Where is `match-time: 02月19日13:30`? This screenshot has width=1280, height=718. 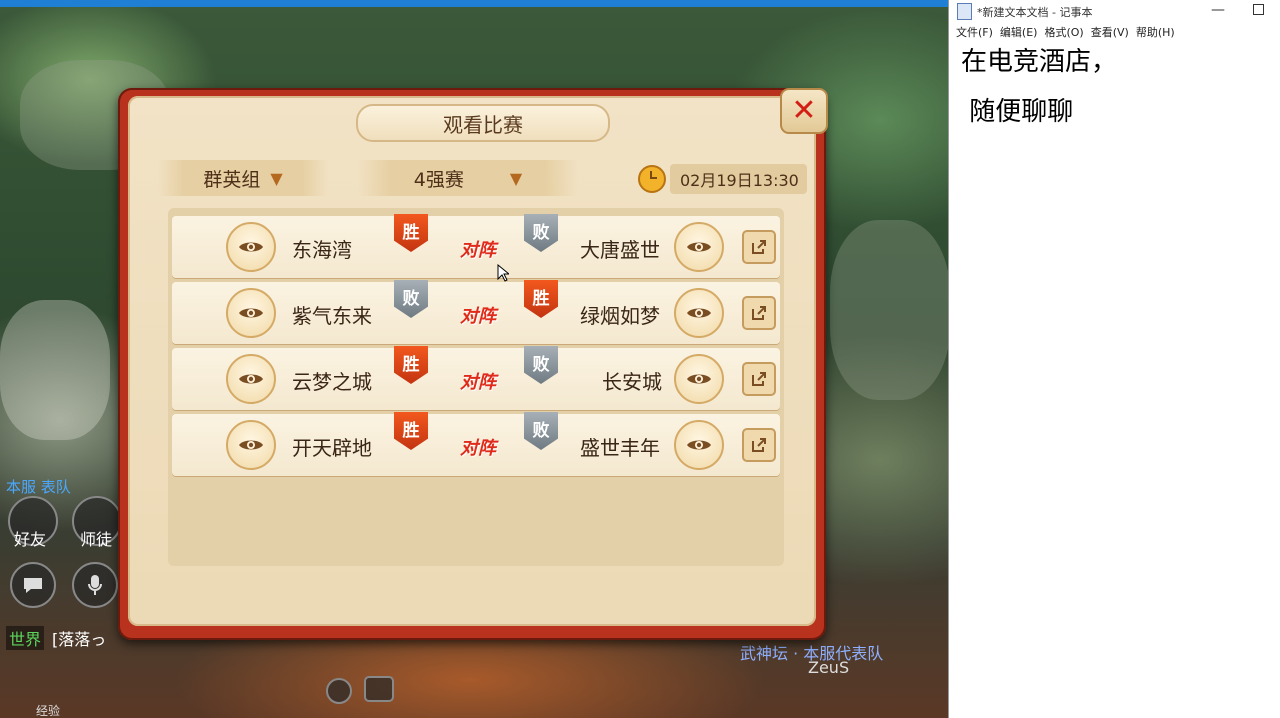
match-time: 02月19日13:30 is located at coordinates (722, 179).